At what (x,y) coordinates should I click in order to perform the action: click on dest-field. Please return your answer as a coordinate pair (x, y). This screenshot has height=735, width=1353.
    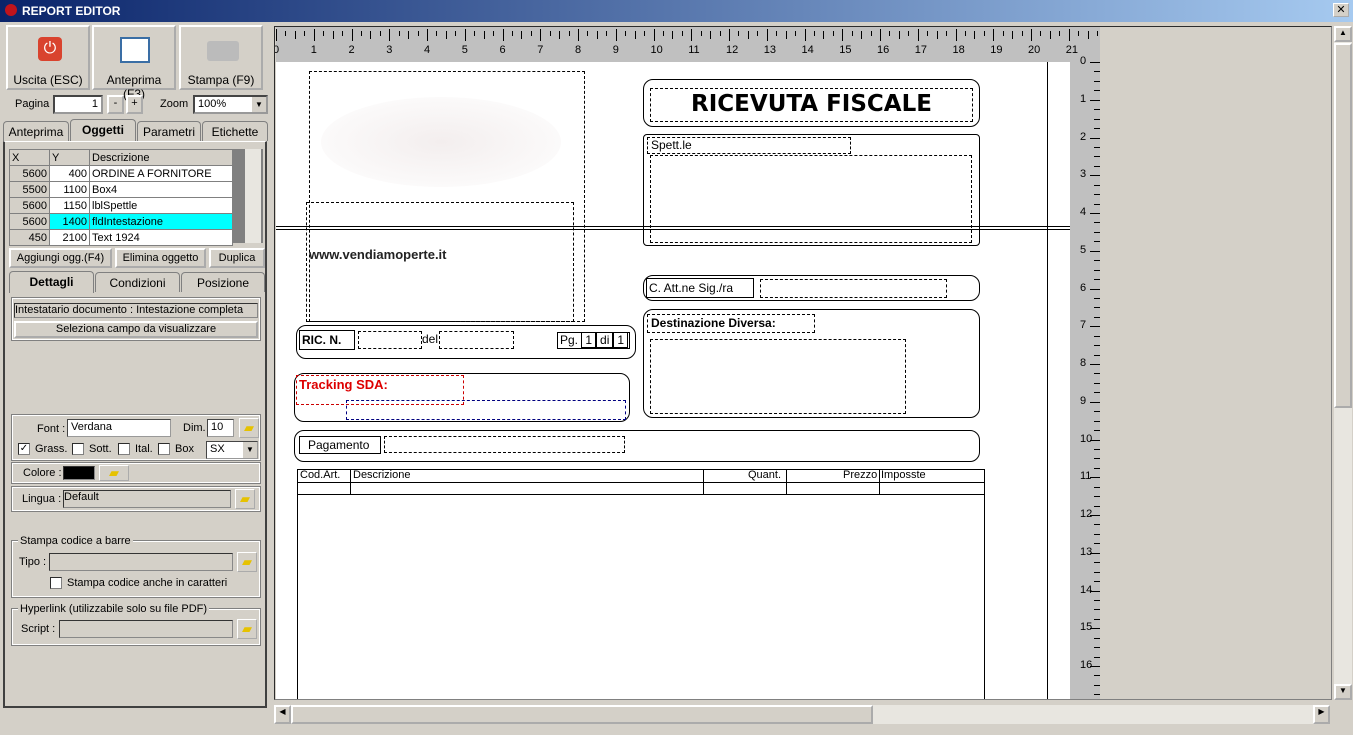
    Looking at the image, I should click on (778, 376).